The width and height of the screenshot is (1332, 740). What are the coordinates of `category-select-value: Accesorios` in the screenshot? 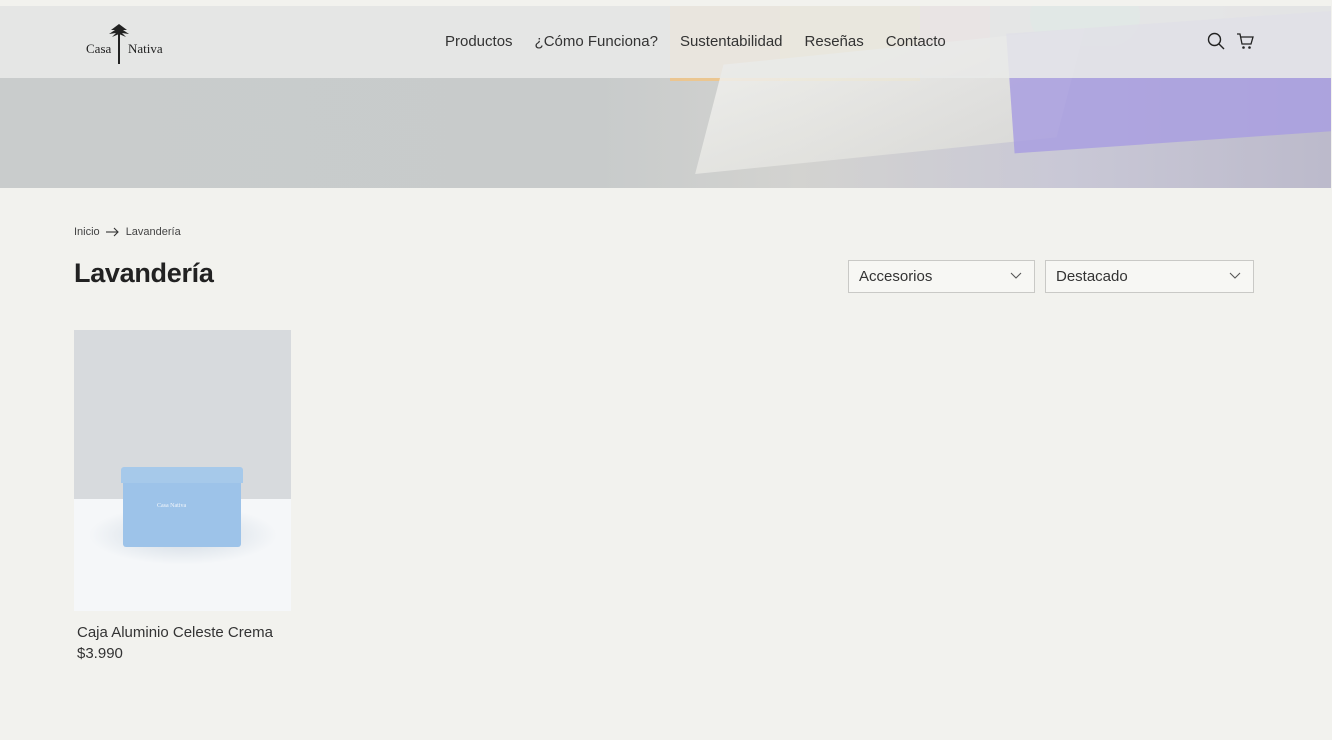 It's located at (896, 276).